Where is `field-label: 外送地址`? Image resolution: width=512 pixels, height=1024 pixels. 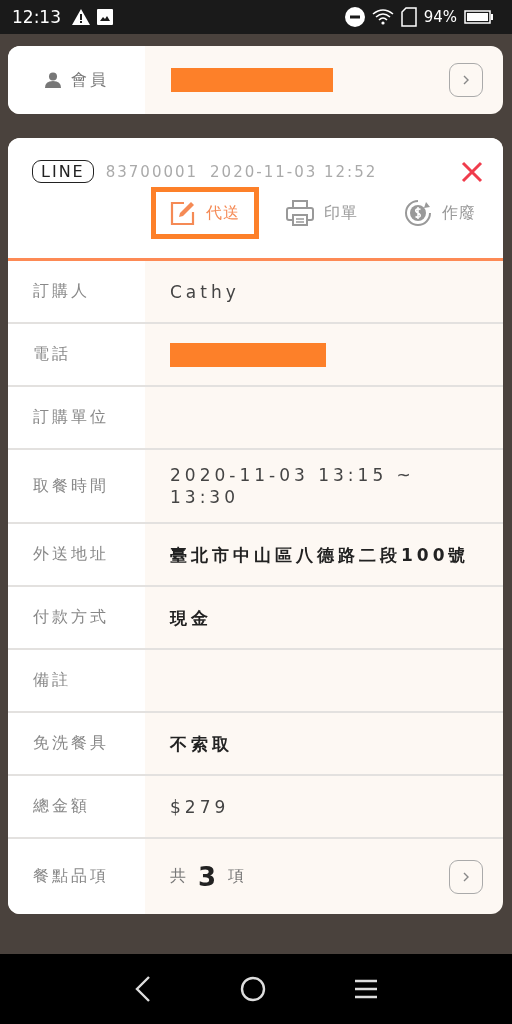
field-label: 外送地址 is located at coordinates (71, 554).